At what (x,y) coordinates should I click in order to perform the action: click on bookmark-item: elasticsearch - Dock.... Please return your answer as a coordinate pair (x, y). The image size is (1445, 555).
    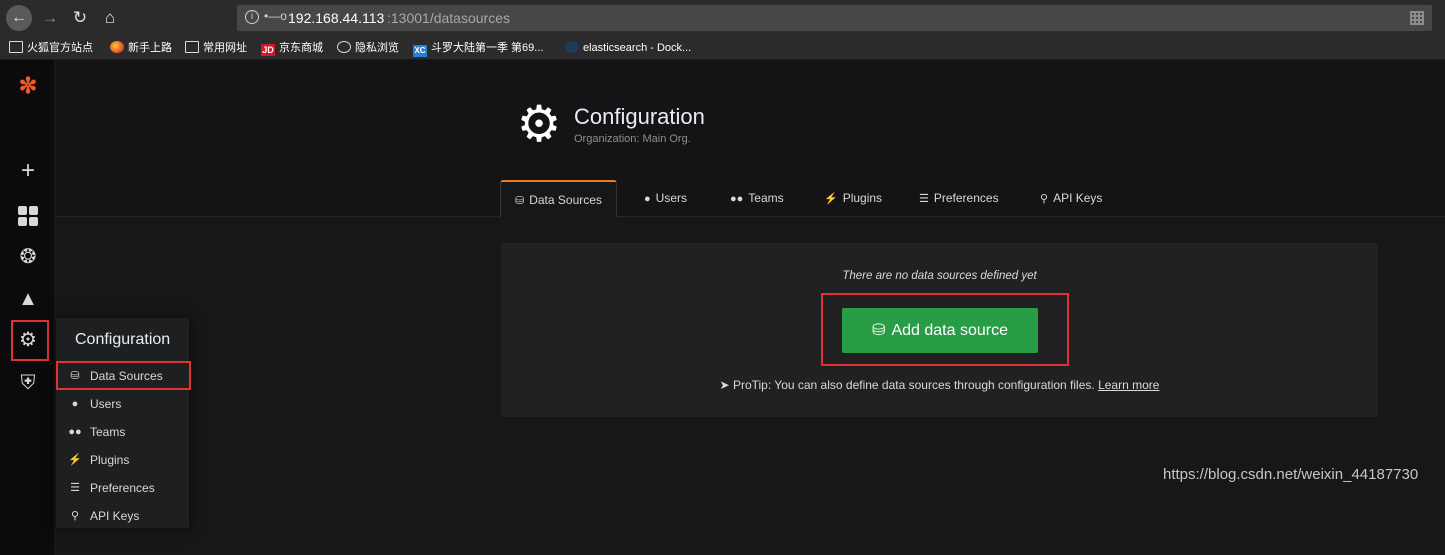
    Looking at the image, I should click on (628, 48).